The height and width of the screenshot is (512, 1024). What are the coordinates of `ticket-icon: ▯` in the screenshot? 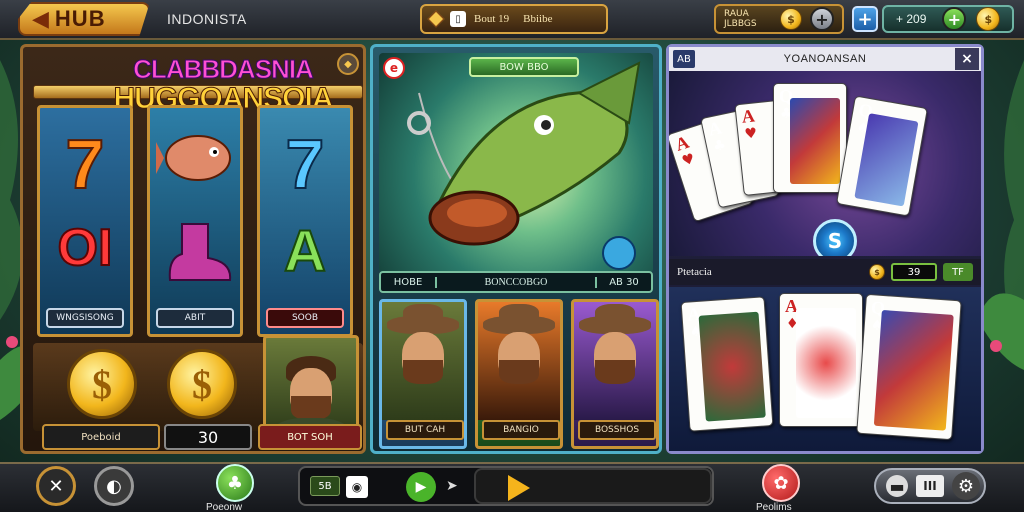 It's located at (458, 19).